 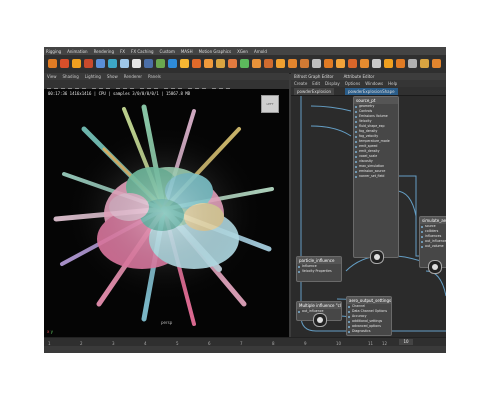 I want to click on graph-breadcrumb: powderExplosion powderExplosionShape, so click(x=368, y=91).